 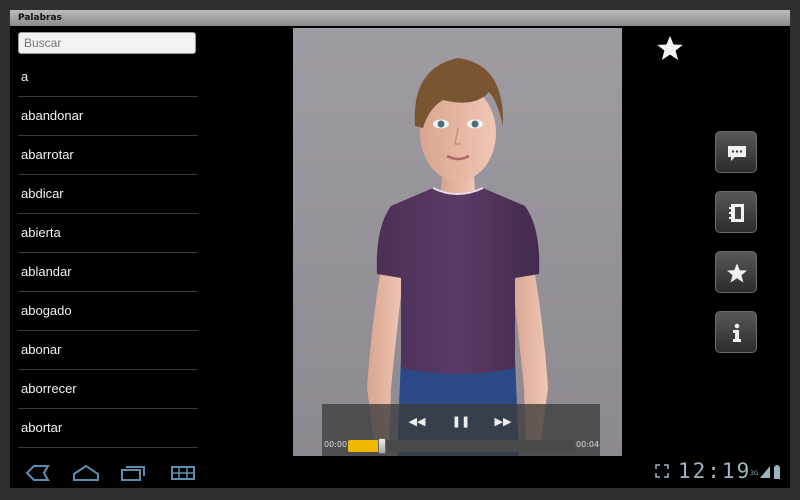 What do you see at coordinates (754, 473) in the screenshot?
I see `signal-label: 3G` at bounding box center [754, 473].